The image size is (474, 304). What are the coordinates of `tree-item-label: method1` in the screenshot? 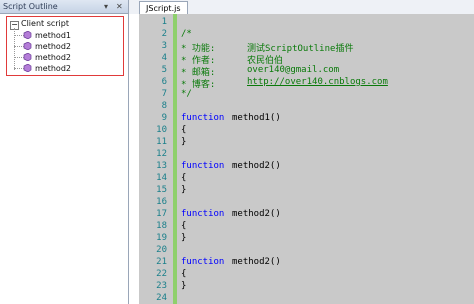 It's located at (53, 35).